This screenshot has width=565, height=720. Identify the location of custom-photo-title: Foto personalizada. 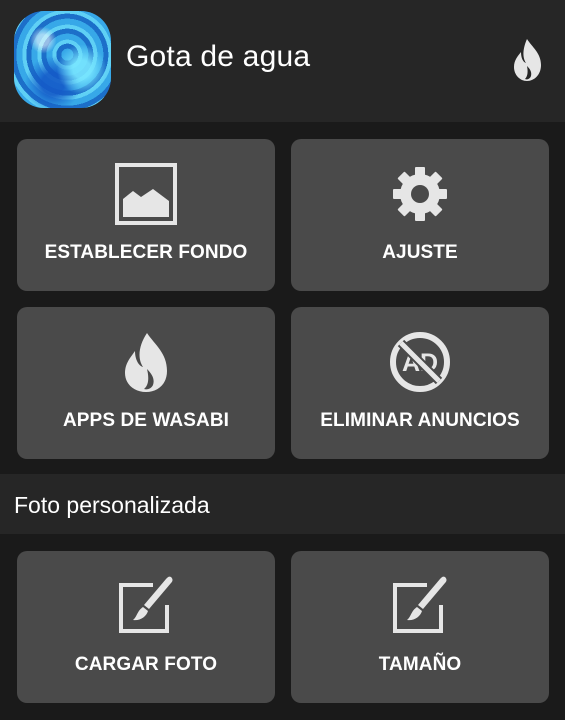
(112, 505).